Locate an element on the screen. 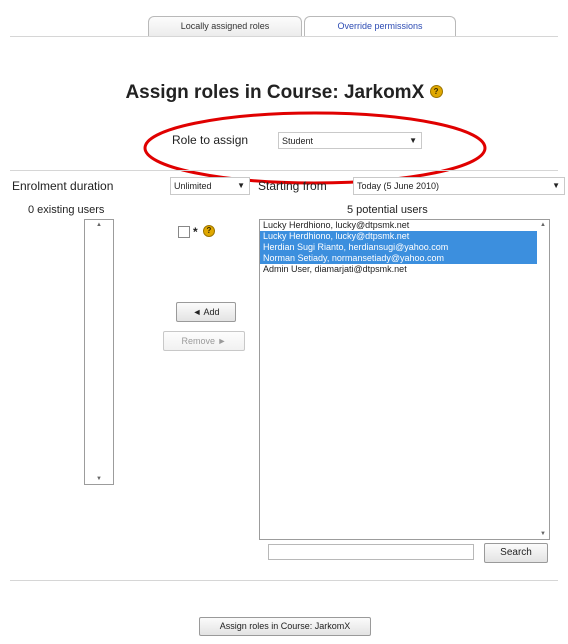 The image size is (568, 644). assign-roles-button: Assign roles in Course: JarkomX is located at coordinates (285, 626).